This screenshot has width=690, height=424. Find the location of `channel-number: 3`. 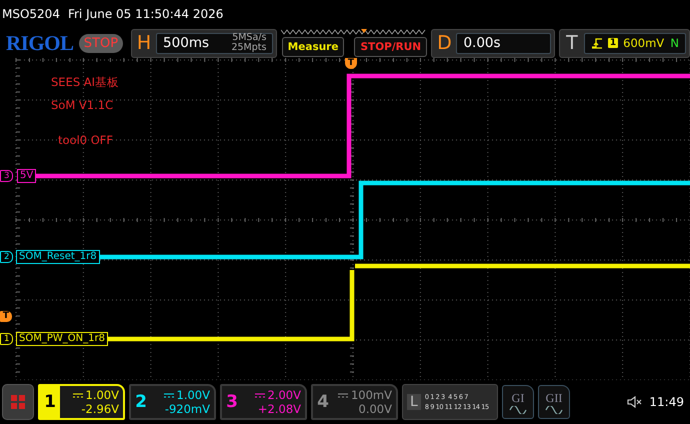

channel-number: 3 is located at coordinates (232, 402).